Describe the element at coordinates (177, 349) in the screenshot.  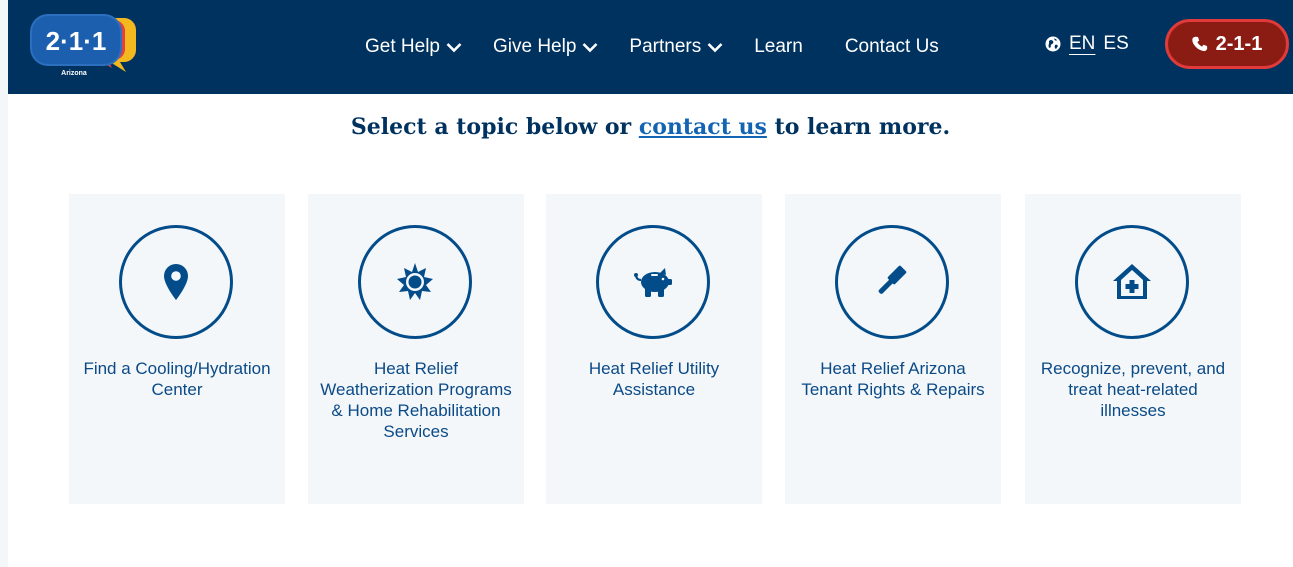
I see `topic-card-cooling-center: Find a Cooling/Hydration Center` at that location.